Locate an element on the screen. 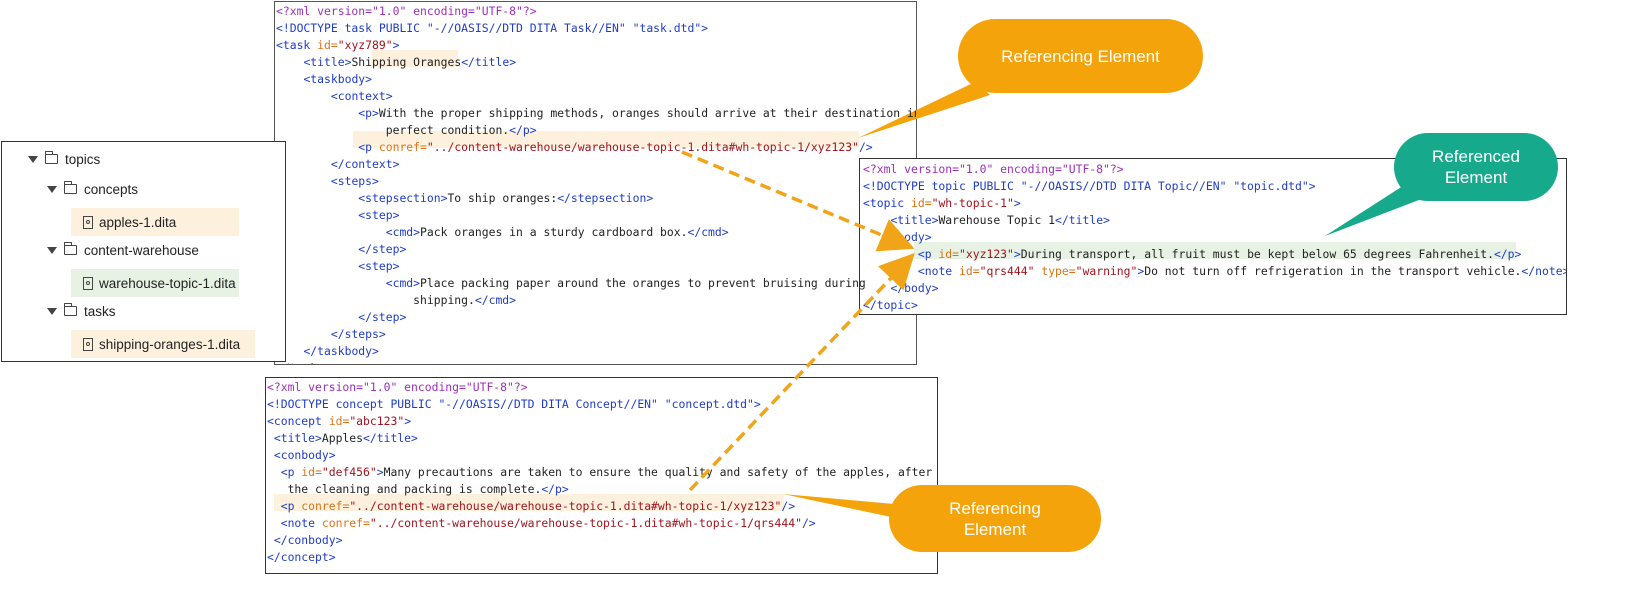  code-token: <cmd> is located at coordinates (403, 232).